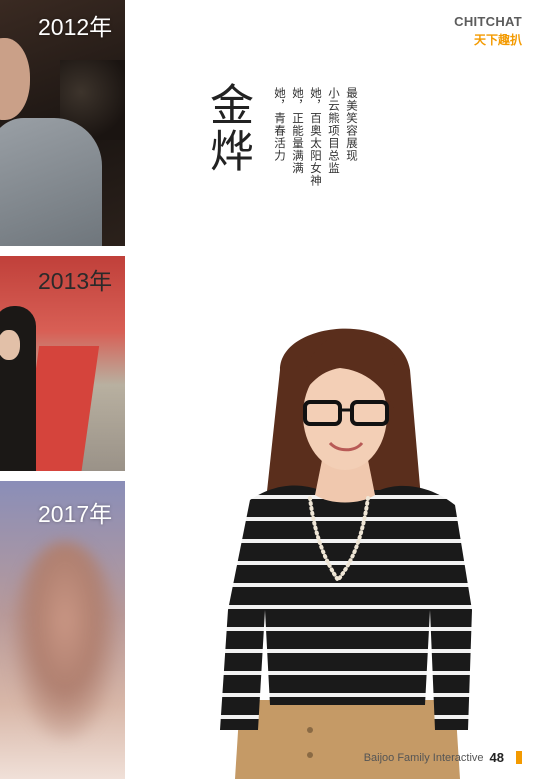 This screenshot has width=540, height=779. Describe the element at coordinates (298, 131) in the screenshot. I see `profile-line-4: 她，正能量满满` at that location.